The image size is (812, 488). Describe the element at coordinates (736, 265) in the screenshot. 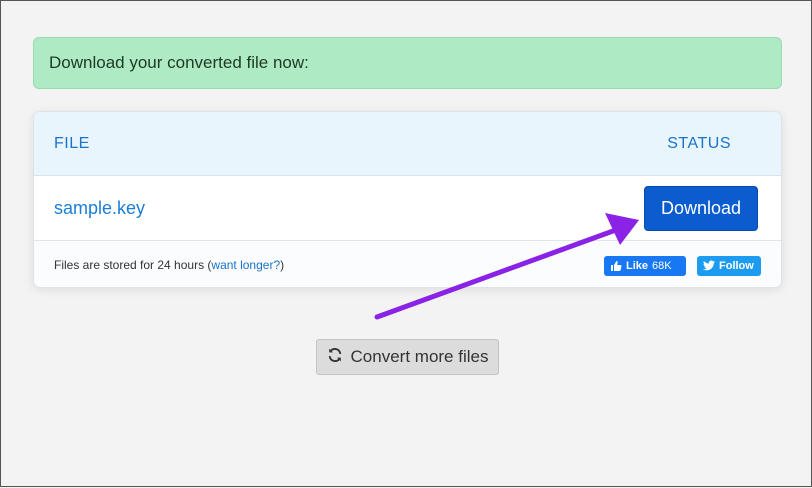

I see `follow-label: Follow` at that location.